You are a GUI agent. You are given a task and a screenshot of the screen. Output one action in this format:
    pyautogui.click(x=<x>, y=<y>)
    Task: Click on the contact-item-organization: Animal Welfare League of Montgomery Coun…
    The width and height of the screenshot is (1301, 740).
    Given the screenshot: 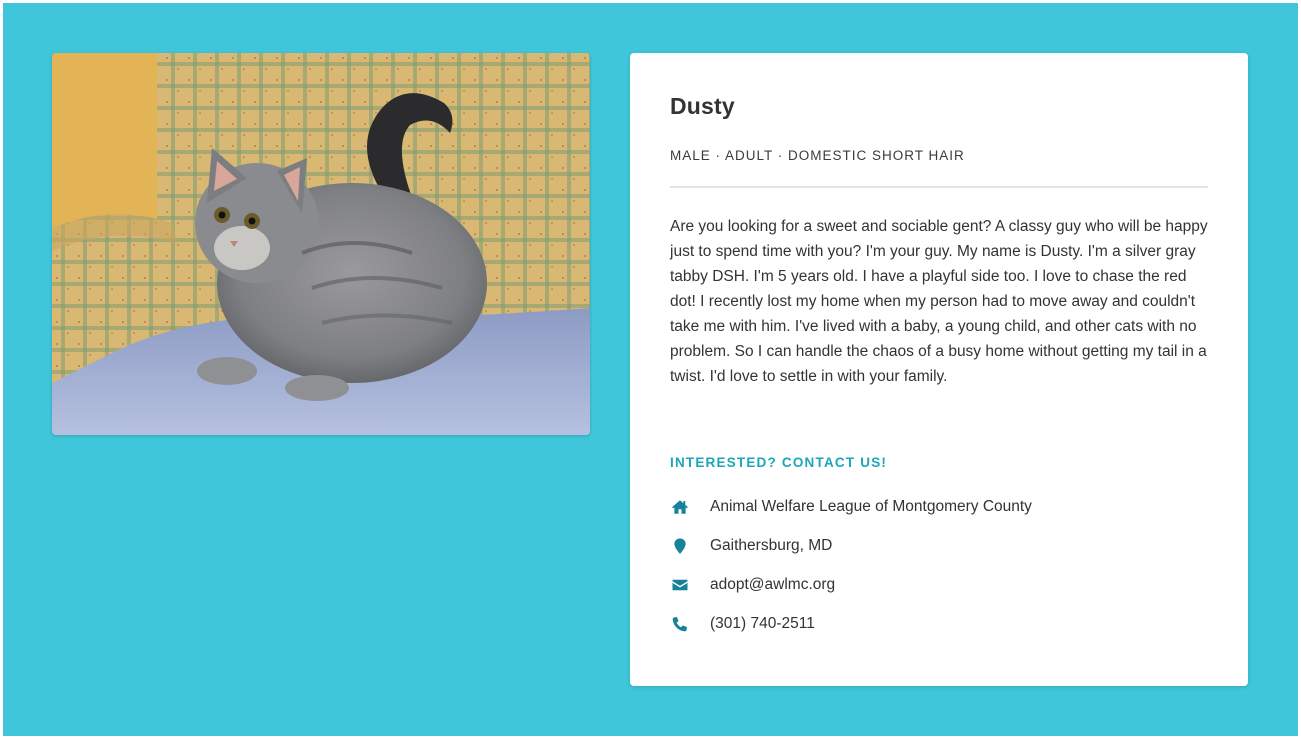 What is the action you would take?
    pyautogui.click(x=940, y=506)
    